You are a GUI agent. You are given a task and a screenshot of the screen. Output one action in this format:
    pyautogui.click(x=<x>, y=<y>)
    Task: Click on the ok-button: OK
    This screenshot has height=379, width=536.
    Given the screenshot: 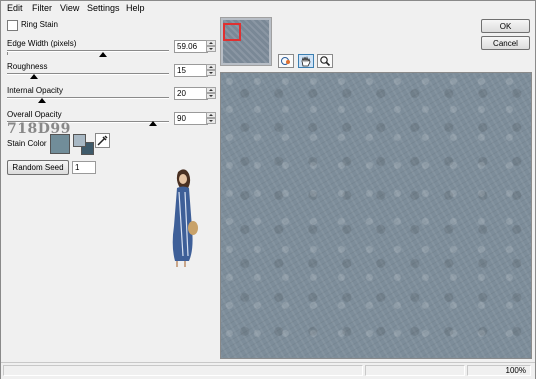 What is the action you would take?
    pyautogui.click(x=505, y=26)
    